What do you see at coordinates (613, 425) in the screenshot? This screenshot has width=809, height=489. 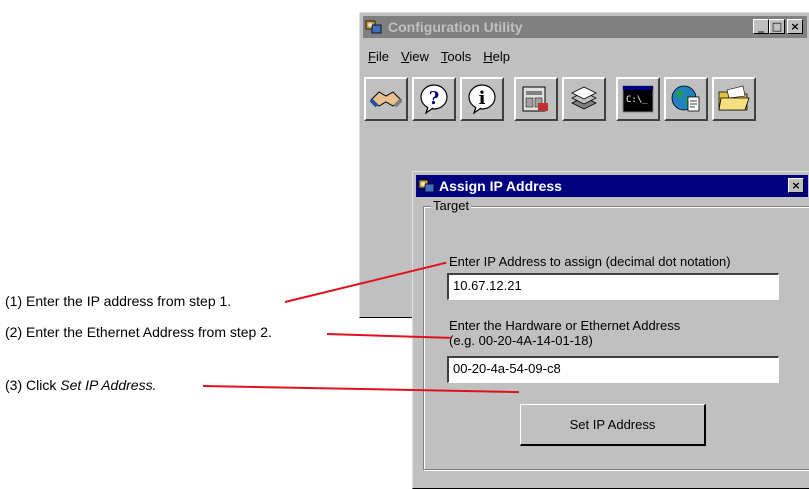 I see `set-ip-address-button: Set IP Address` at bounding box center [613, 425].